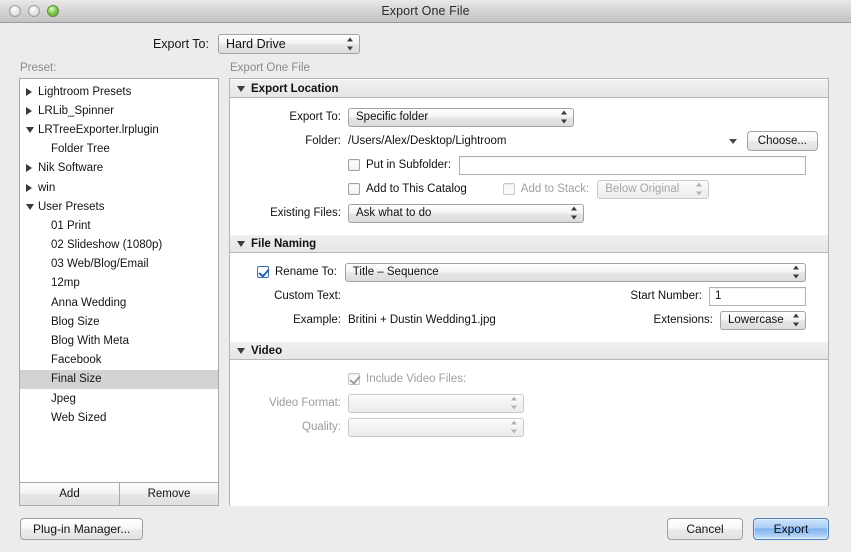  I want to click on preset-group-lrtreeexporter: LRTreeExporter.lrplugin, so click(119, 129).